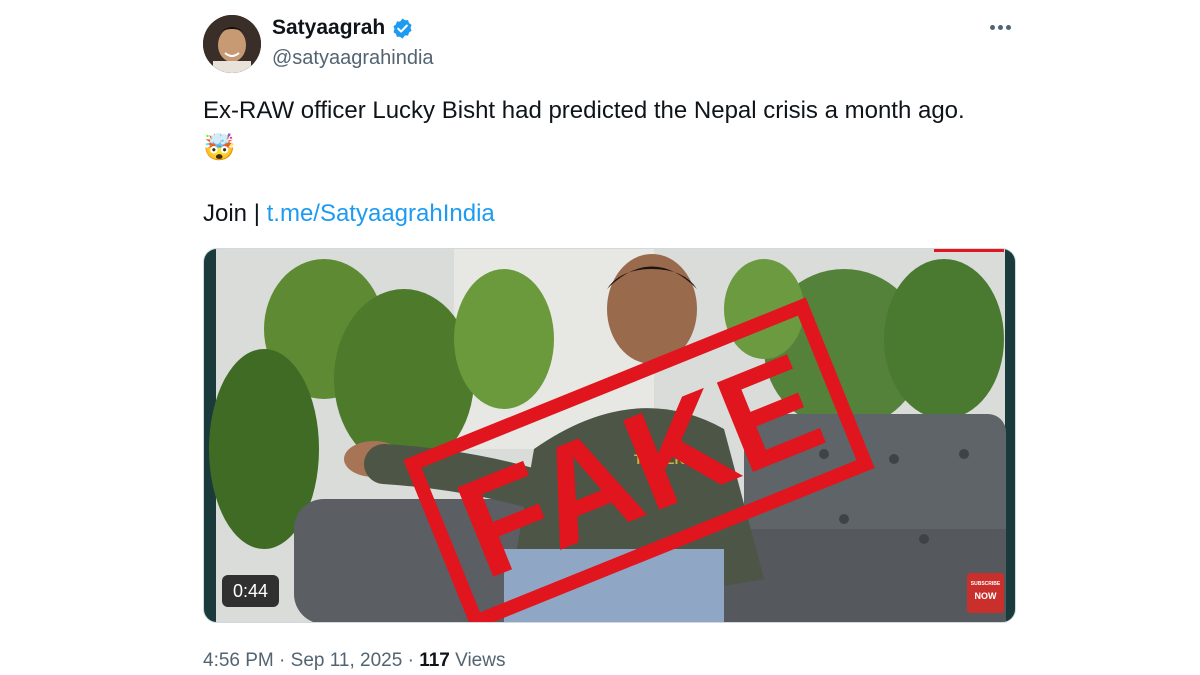  Describe the element at coordinates (219, 147) in the screenshot. I see `exploding-head-emoji: 🤯` at that location.